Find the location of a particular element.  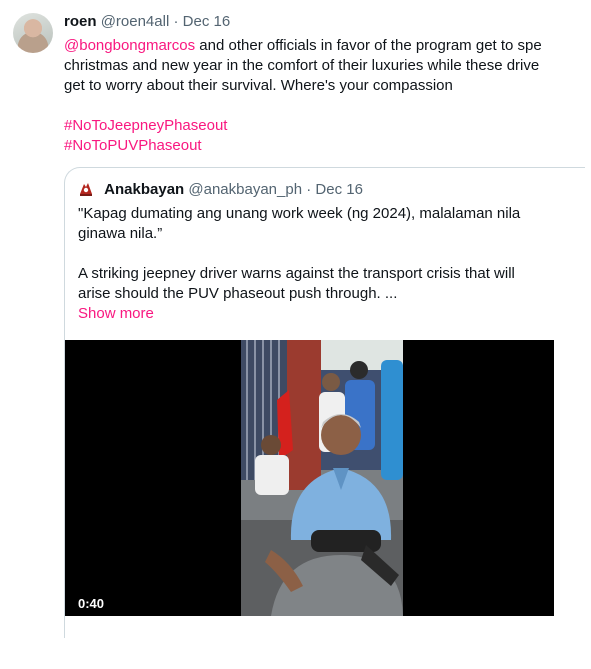

anakbayan-logo-icon is located at coordinates (86, 189).